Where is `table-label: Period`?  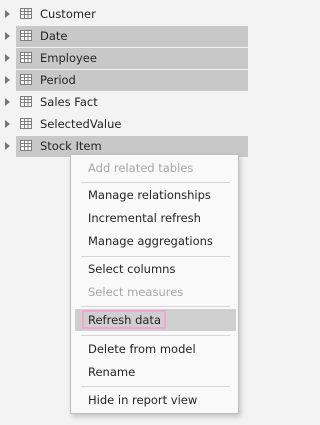
table-label: Period is located at coordinates (58, 80).